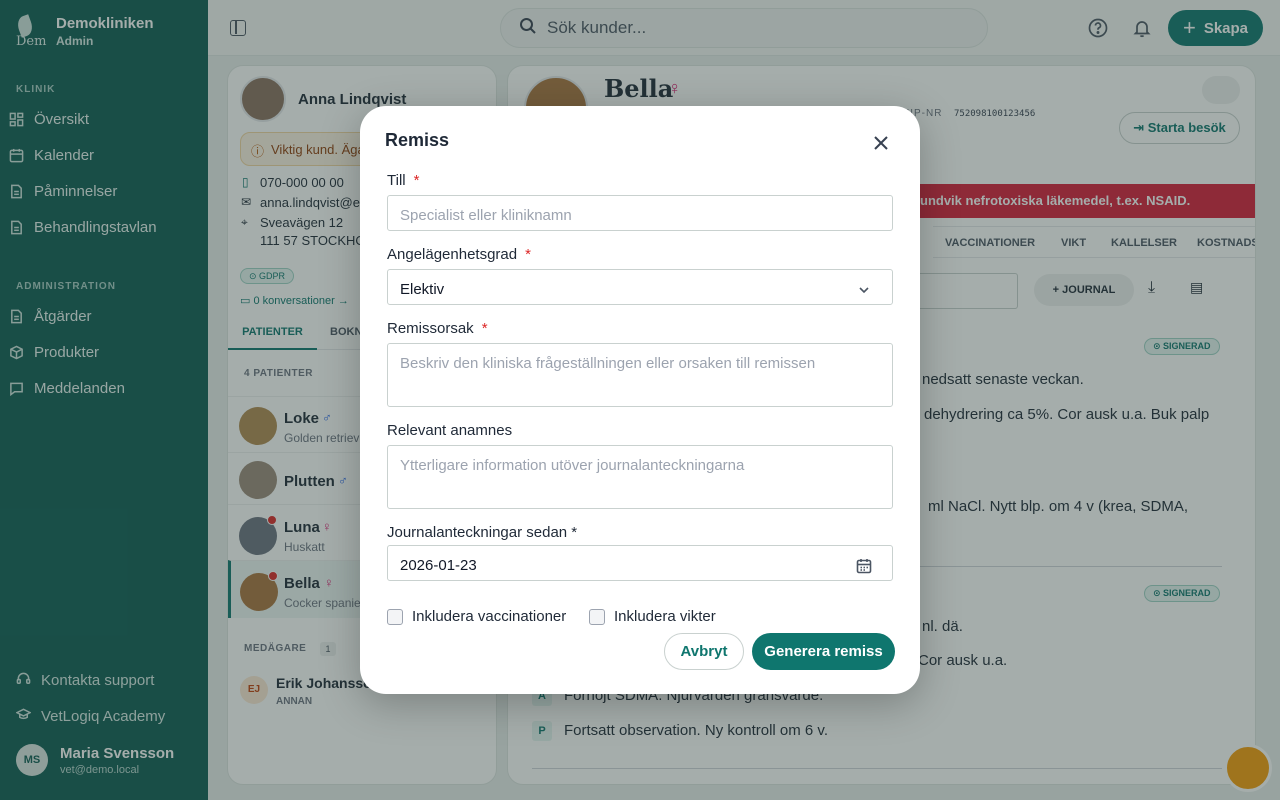  What do you see at coordinates (823, 651) in the screenshot?
I see `generate-referral-button: Generera remiss` at bounding box center [823, 651].